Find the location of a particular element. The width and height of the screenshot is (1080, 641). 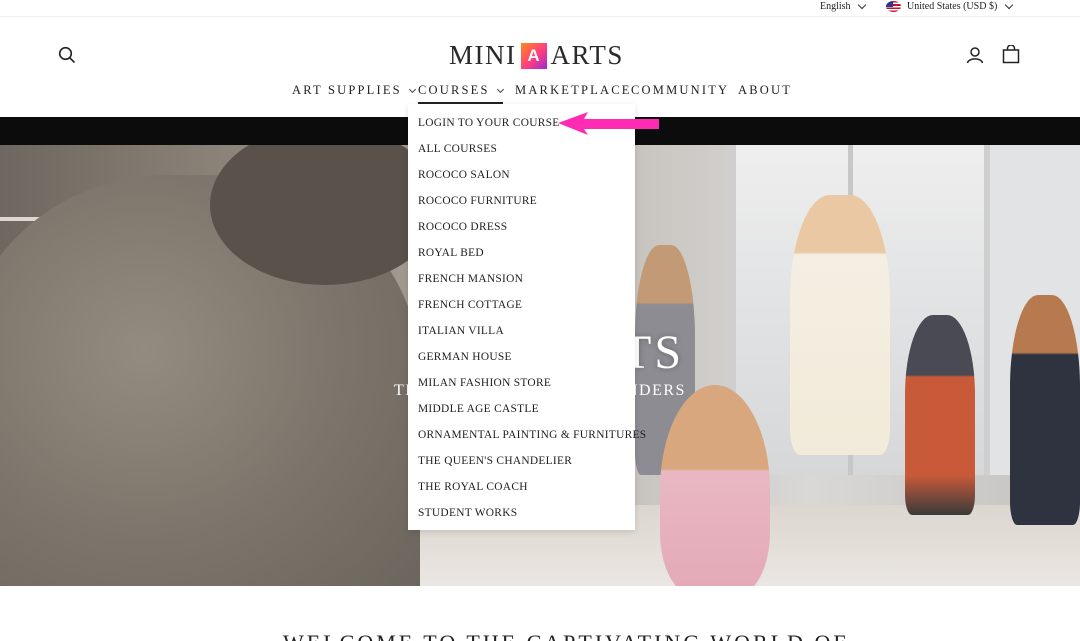

nav-art-supplies: ART SUPPLIES is located at coordinates (354, 90).